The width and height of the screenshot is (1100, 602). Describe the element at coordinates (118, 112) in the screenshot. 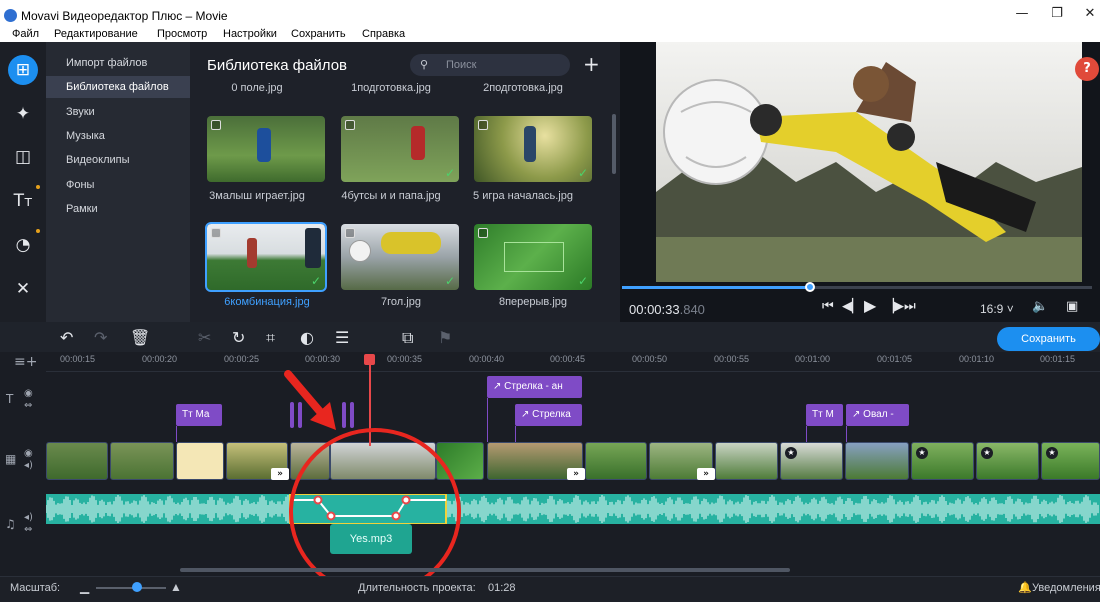

I see `category-sounds: Звуки` at that location.